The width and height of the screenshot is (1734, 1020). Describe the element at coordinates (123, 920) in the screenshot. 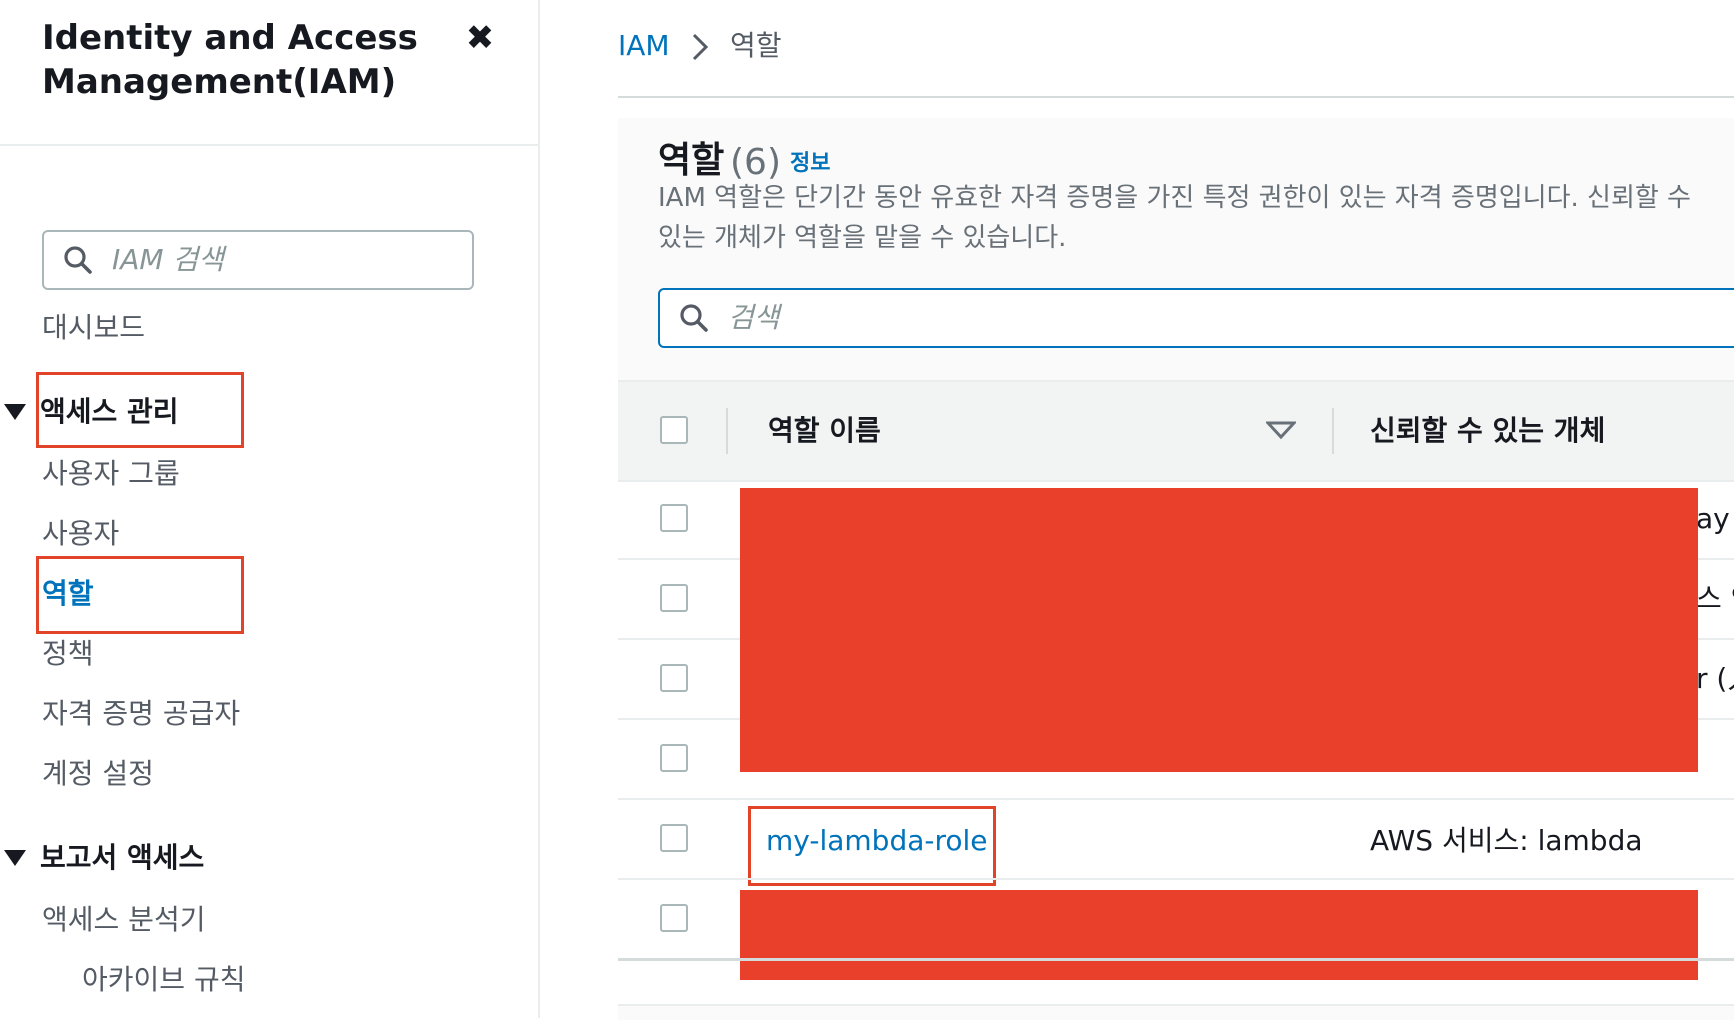

I see `sidebar-item-access-analyzer: 액세스 분석기` at that location.